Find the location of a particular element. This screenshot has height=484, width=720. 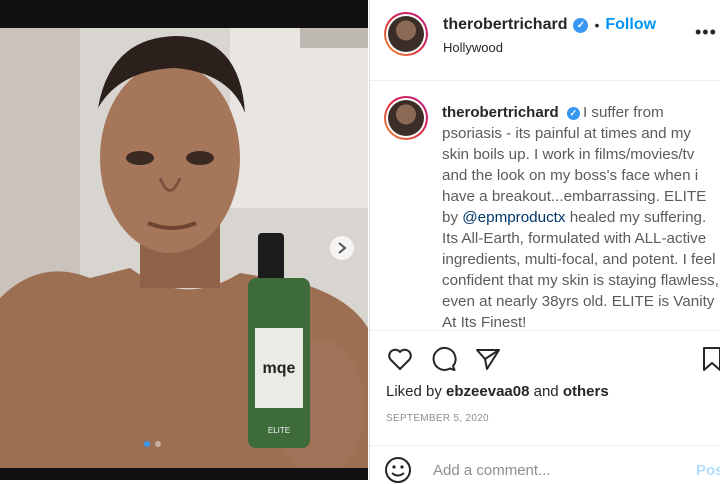

follow-button: Follow is located at coordinates (630, 25).